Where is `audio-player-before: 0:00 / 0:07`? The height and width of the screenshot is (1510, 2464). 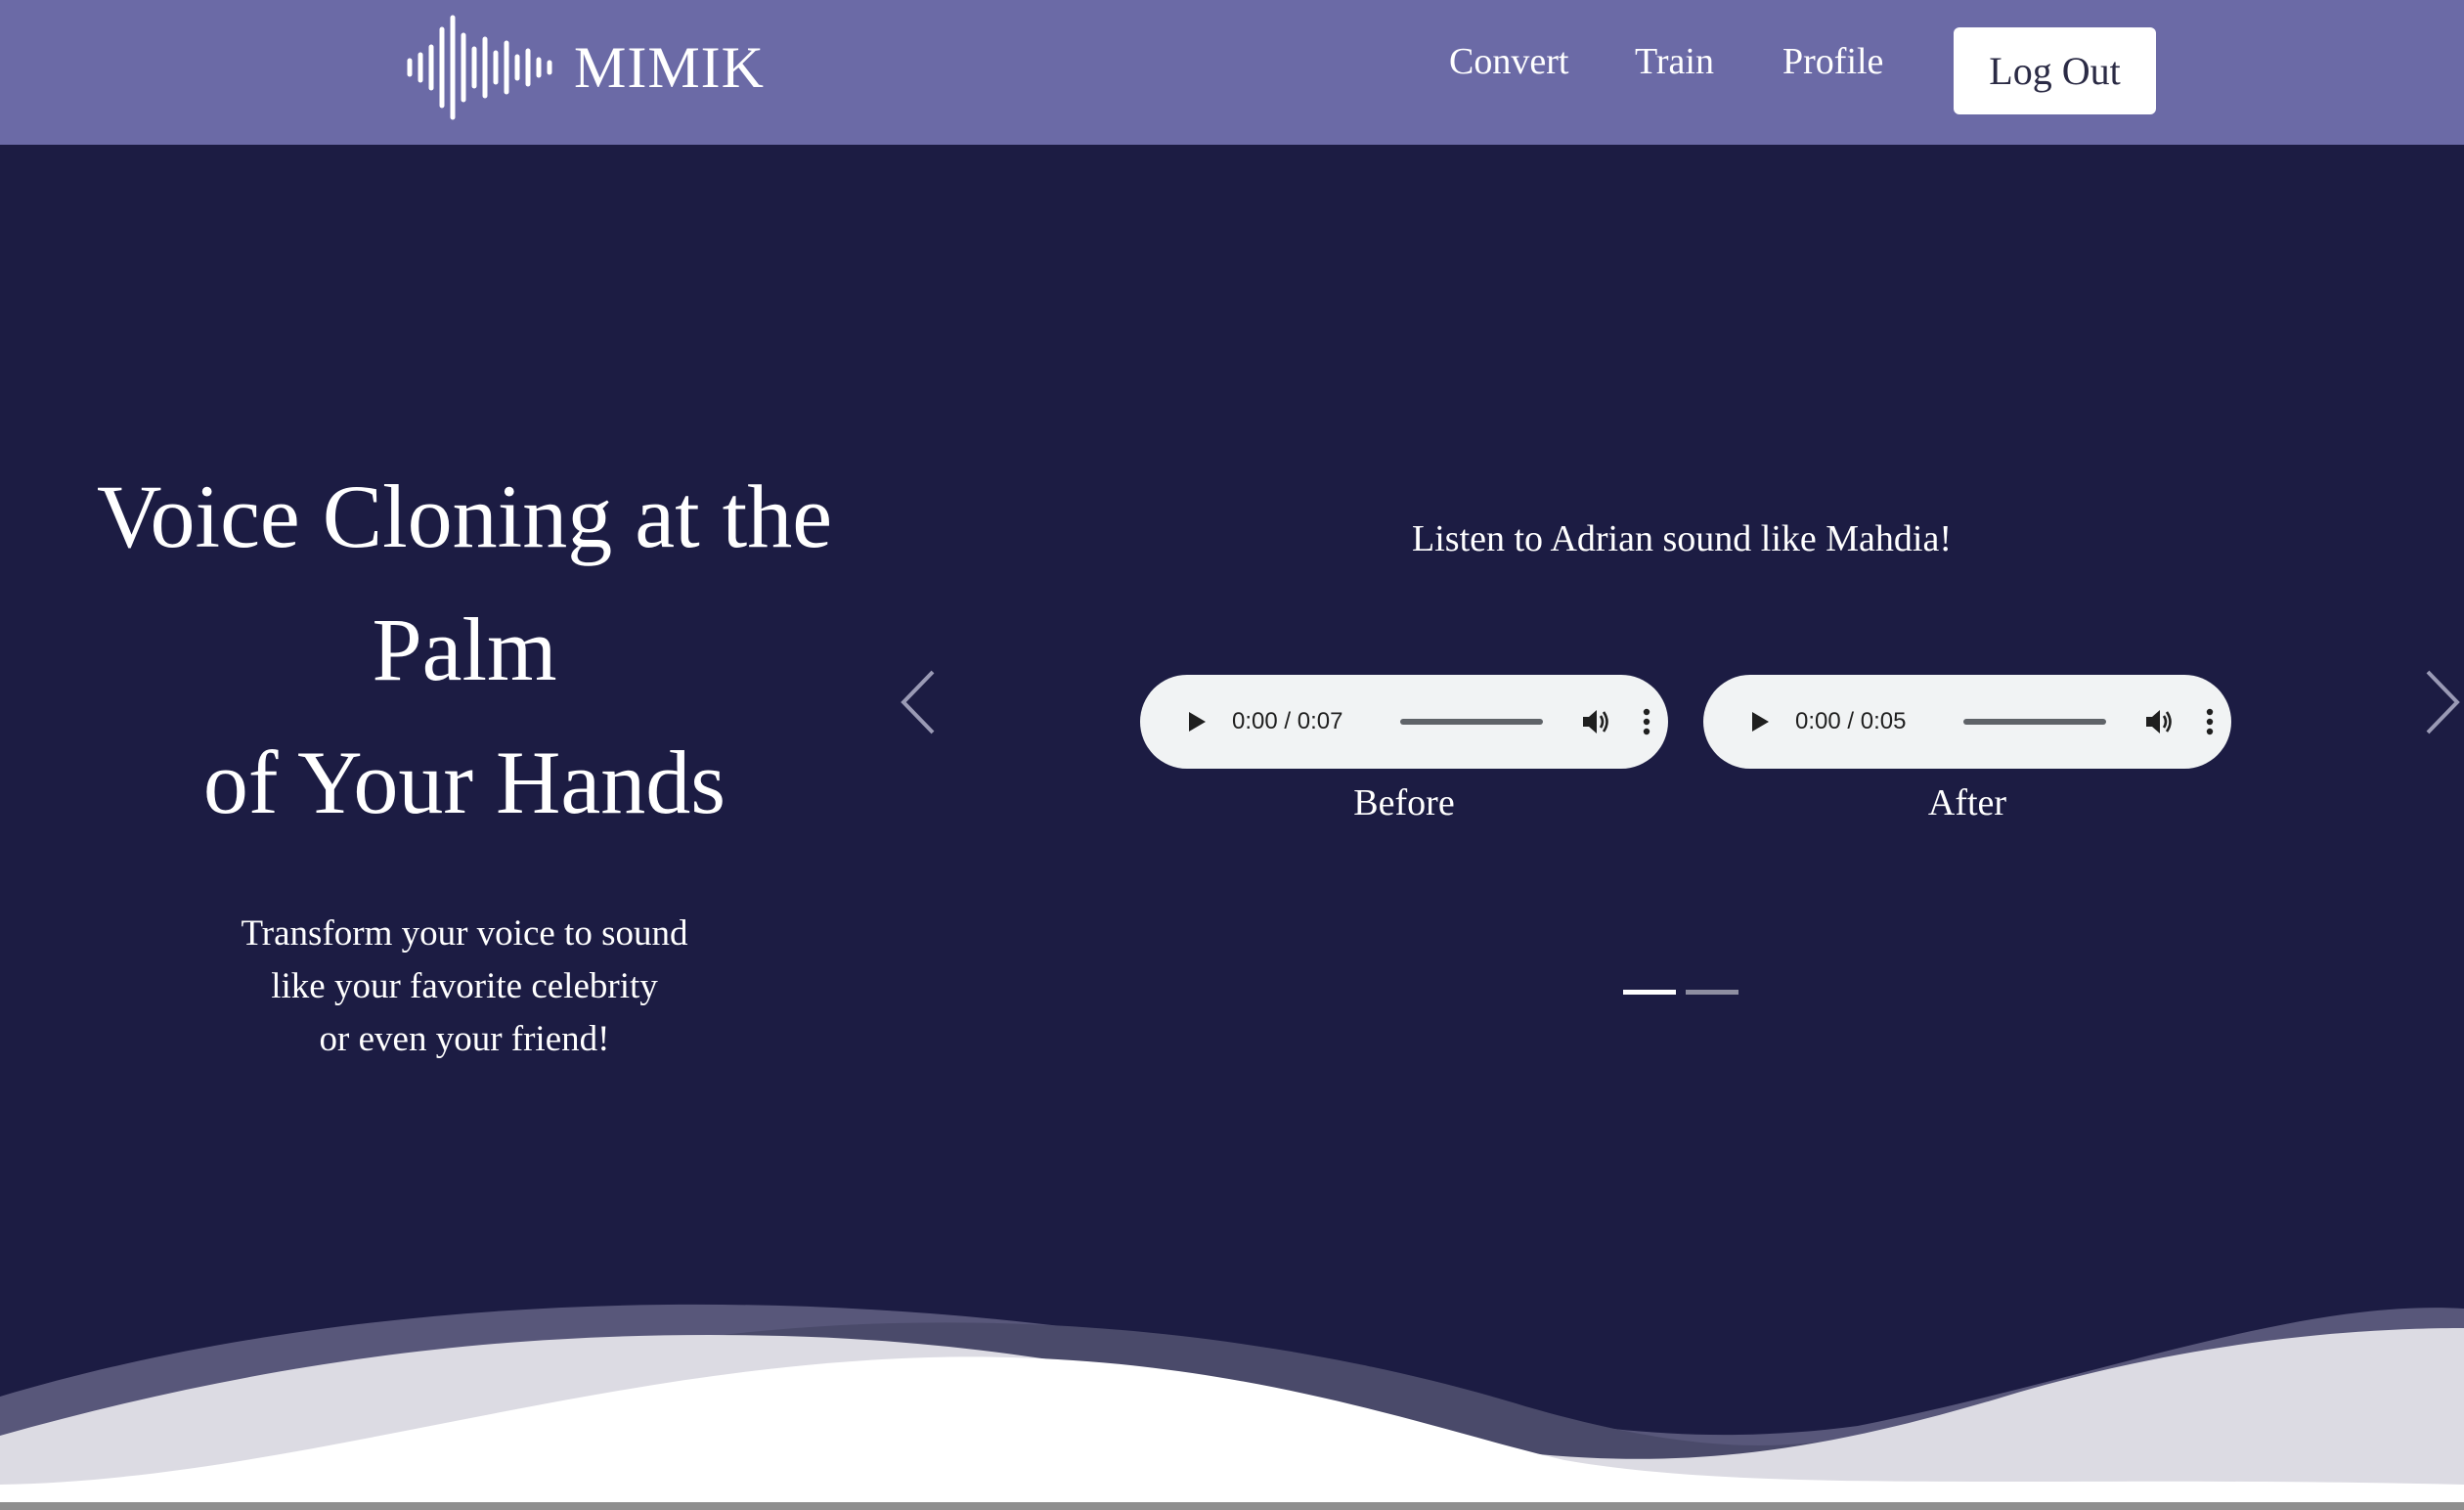 audio-player-before: 0:00 / 0:07 is located at coordinates (1404, 722).